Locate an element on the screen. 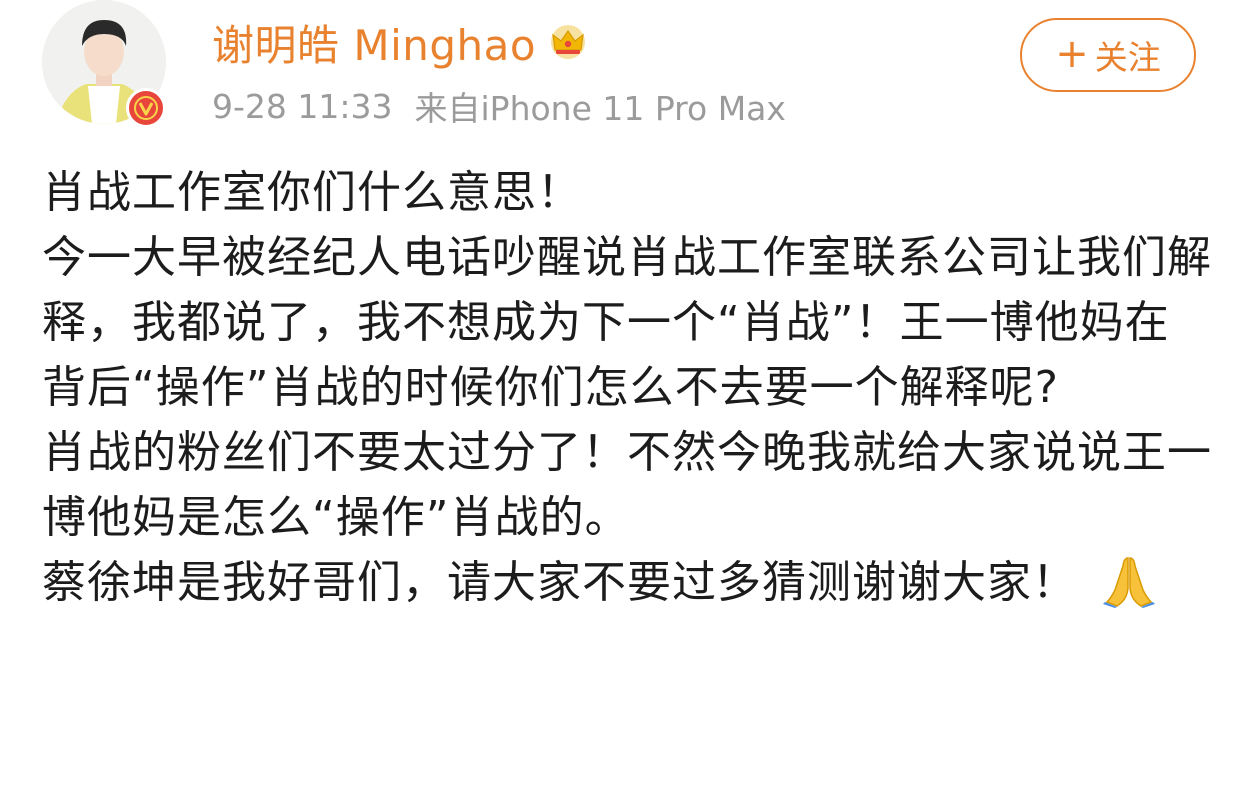 The width and height of the screenshot is (1241, 801). verified-badge is located at coordinates (146, 108).